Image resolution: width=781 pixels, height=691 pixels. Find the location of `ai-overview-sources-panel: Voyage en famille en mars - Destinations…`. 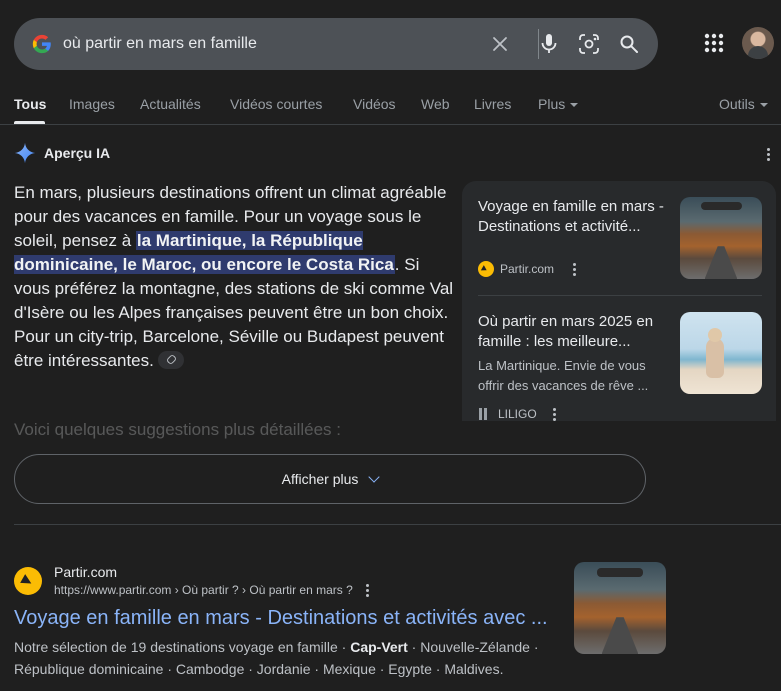

ai-overview-sources-panel: Voyage en famille en mars - Destinations… is located at coordinates (619, 301).